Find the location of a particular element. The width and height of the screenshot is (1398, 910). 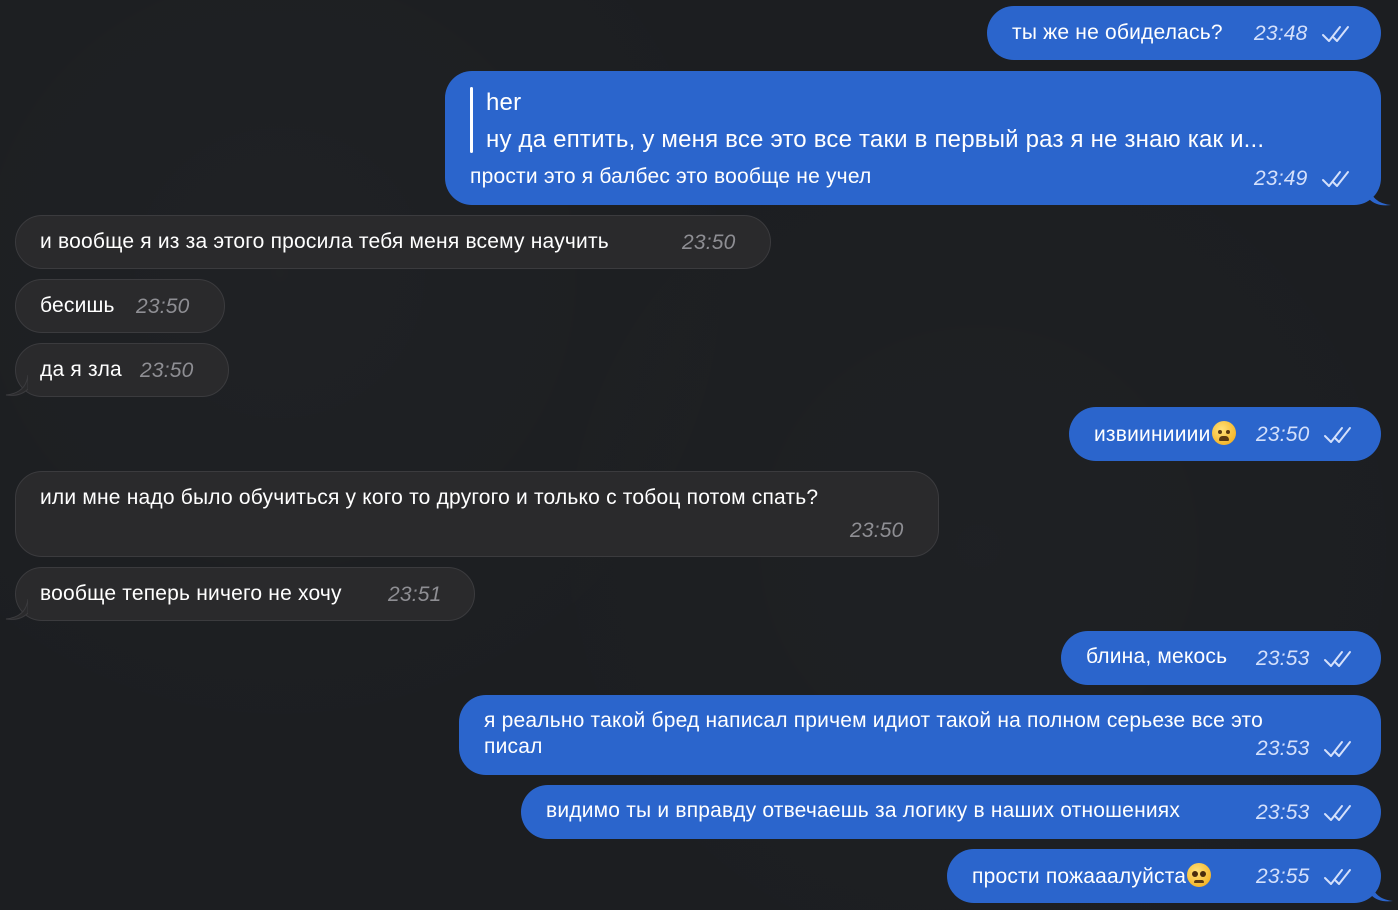

message-time: 23:55 is located at coordinates (1283, 876).